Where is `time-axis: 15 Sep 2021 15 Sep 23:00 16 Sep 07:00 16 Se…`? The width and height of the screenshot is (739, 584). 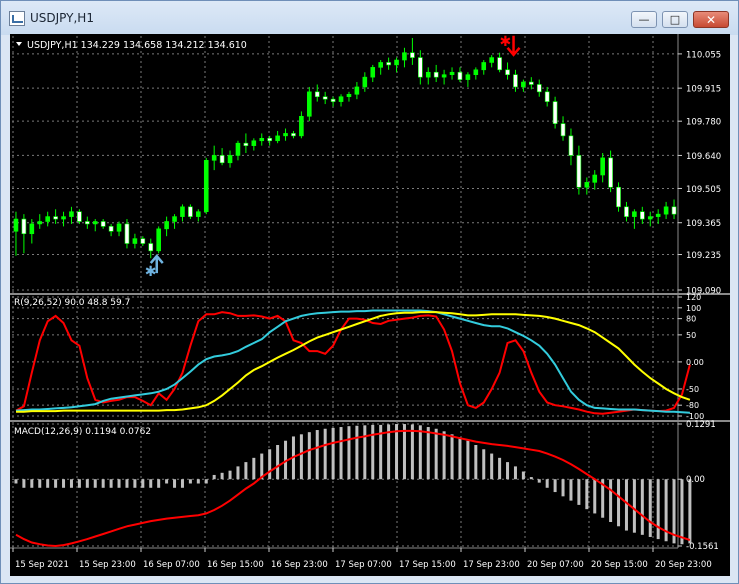
time-axis: 15 Sep 2021 15 Sep 23:00 16 Sep 07:00 16 Se… is located at coordinates (361, 558).